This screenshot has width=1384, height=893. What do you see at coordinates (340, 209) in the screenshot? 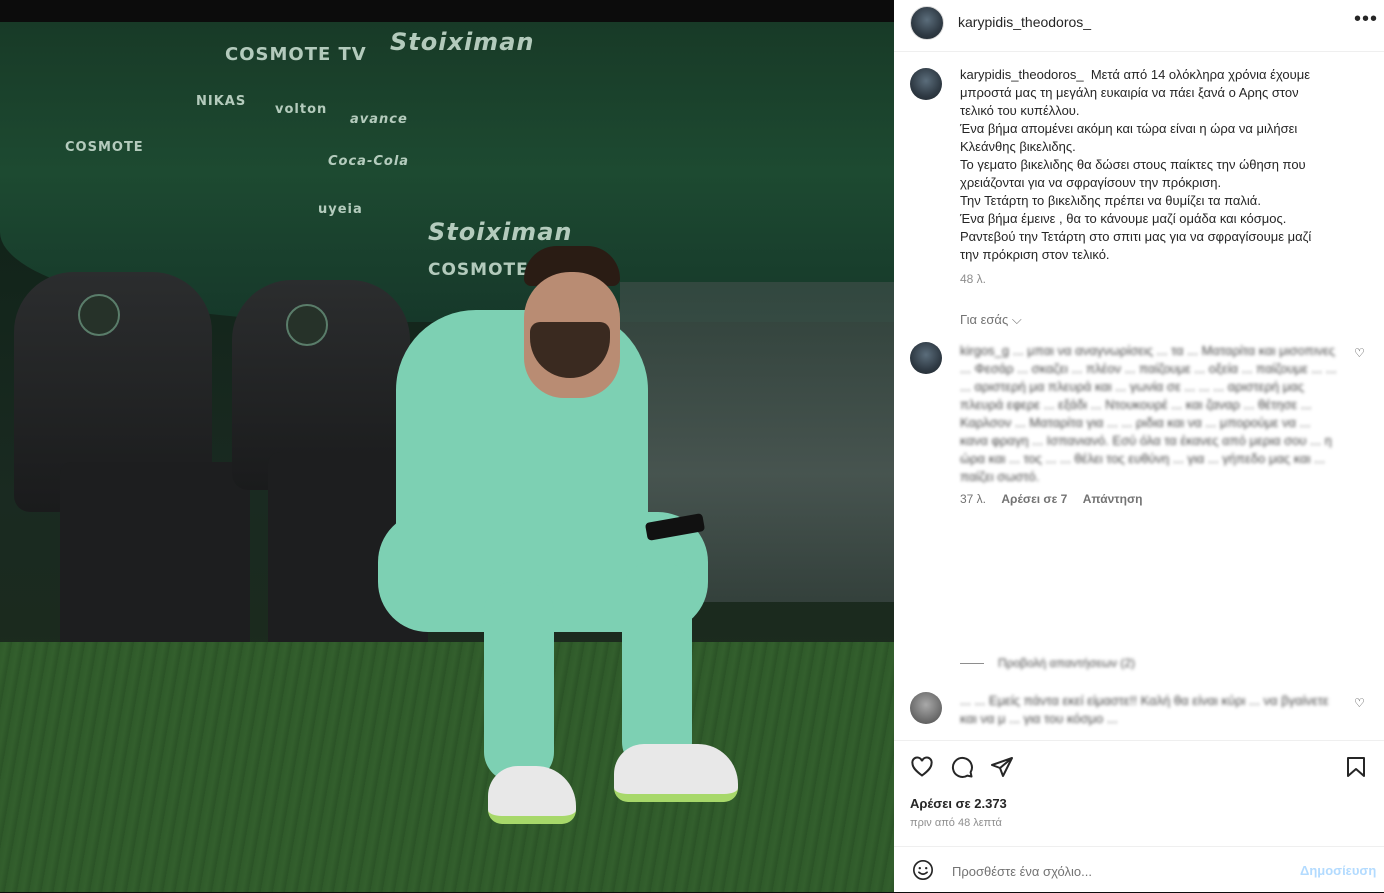
I see `sponsor-logo: uyeia` at bounding box center [340, 209].